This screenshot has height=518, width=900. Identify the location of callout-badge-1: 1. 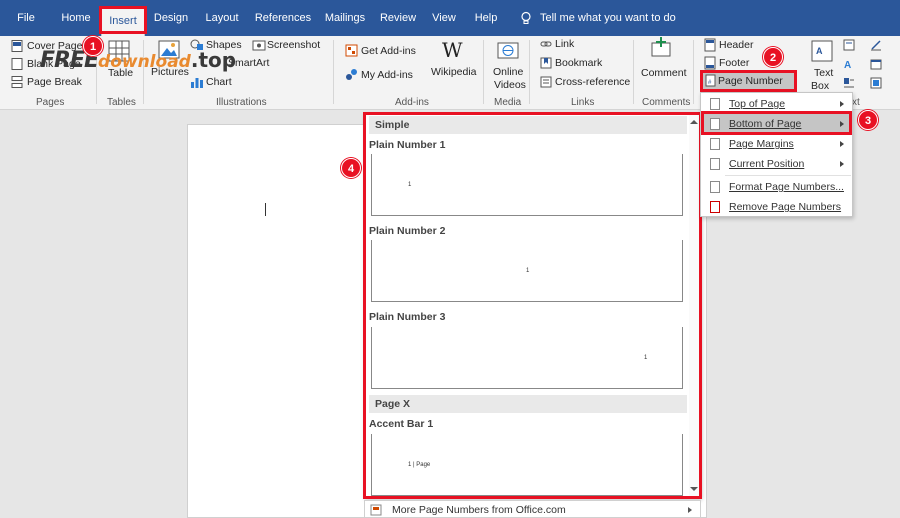
(93, 46).